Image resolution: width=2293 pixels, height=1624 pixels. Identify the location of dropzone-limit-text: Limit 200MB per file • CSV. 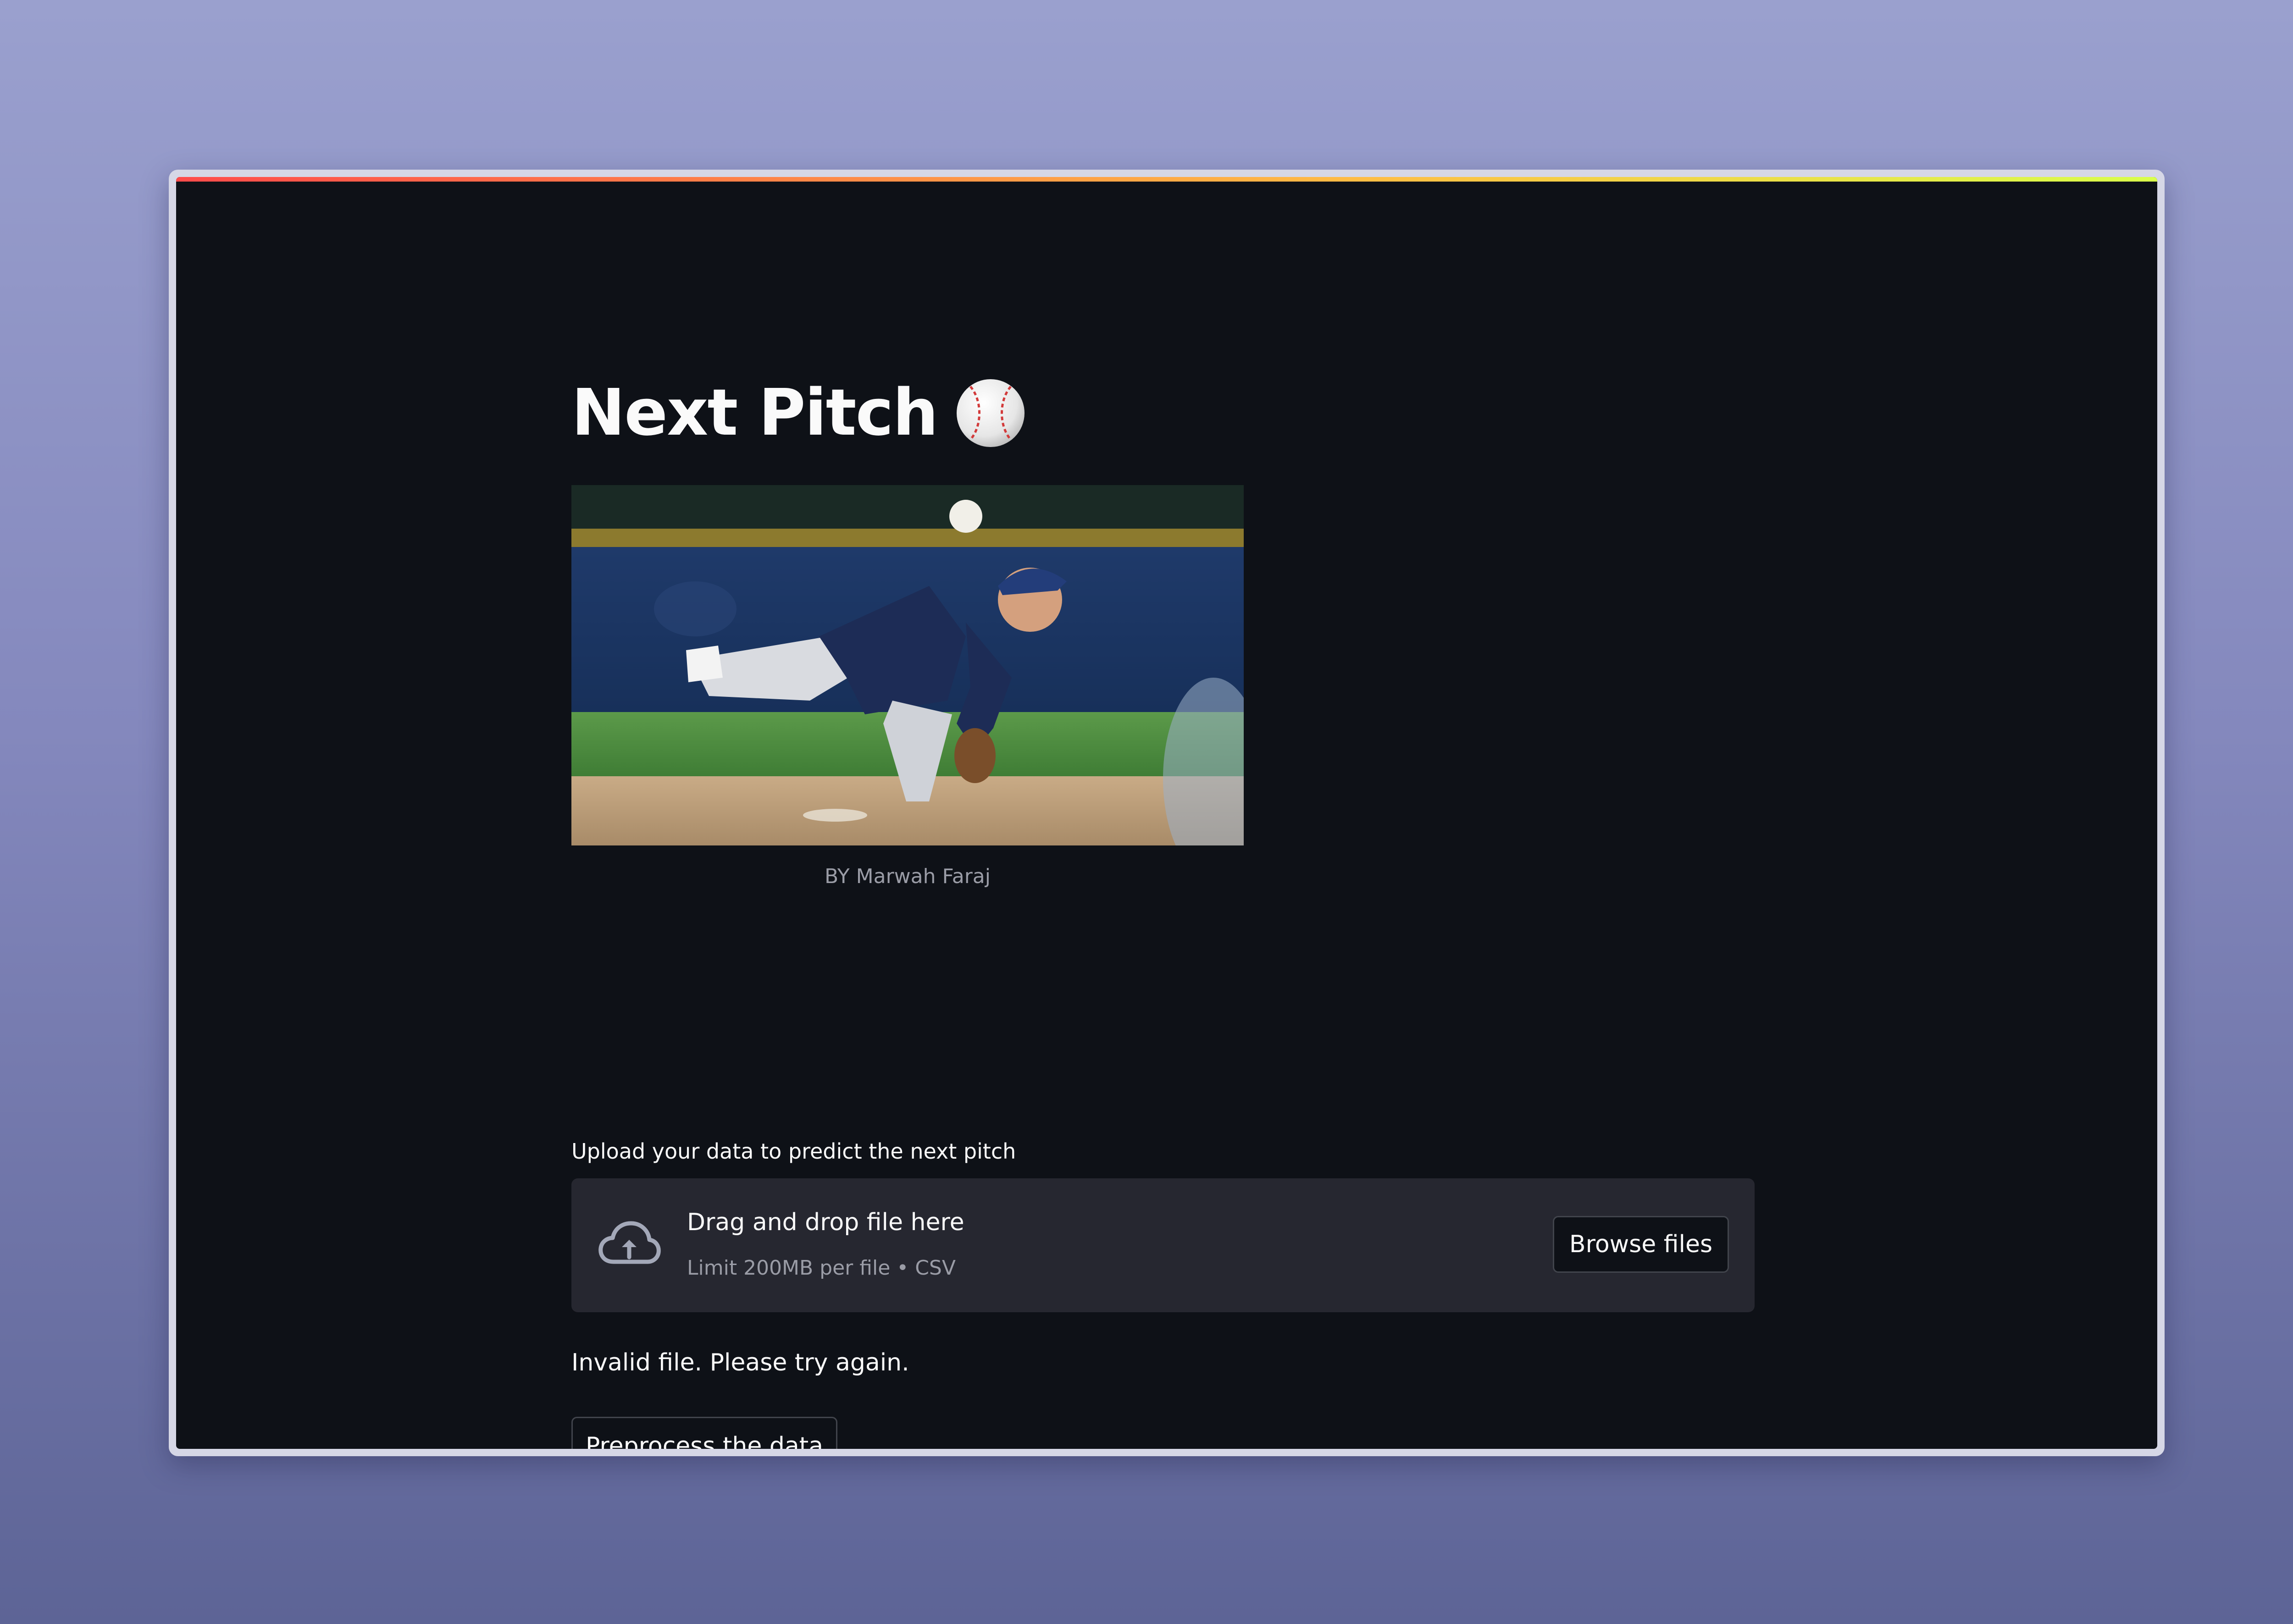
(821, 1268).